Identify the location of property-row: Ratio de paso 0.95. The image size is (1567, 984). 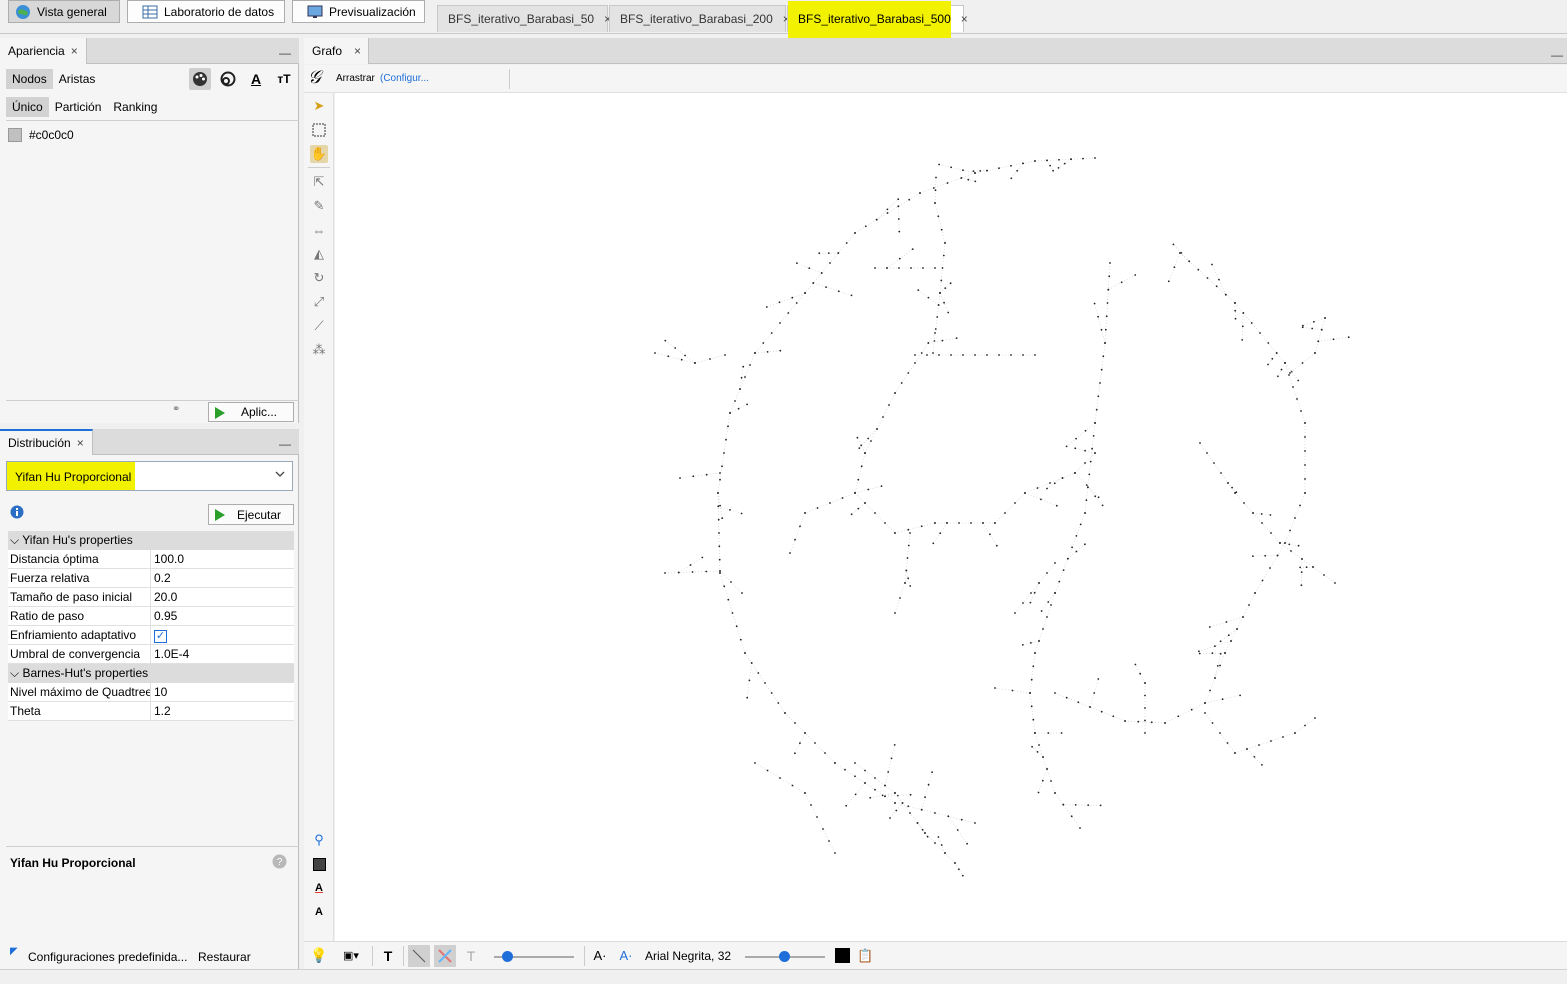
(151, 616).